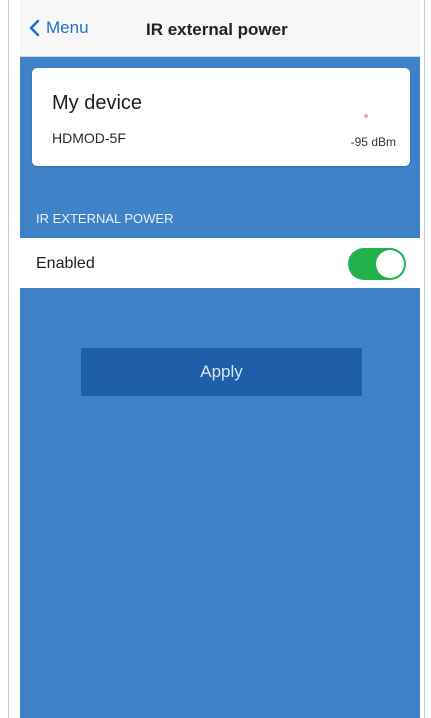 Image resolution: width=431 pixels, height=718 pixels. Describe the element at coordinates (8, 359) in the screenshot. I see `frame-border-left` at that location.